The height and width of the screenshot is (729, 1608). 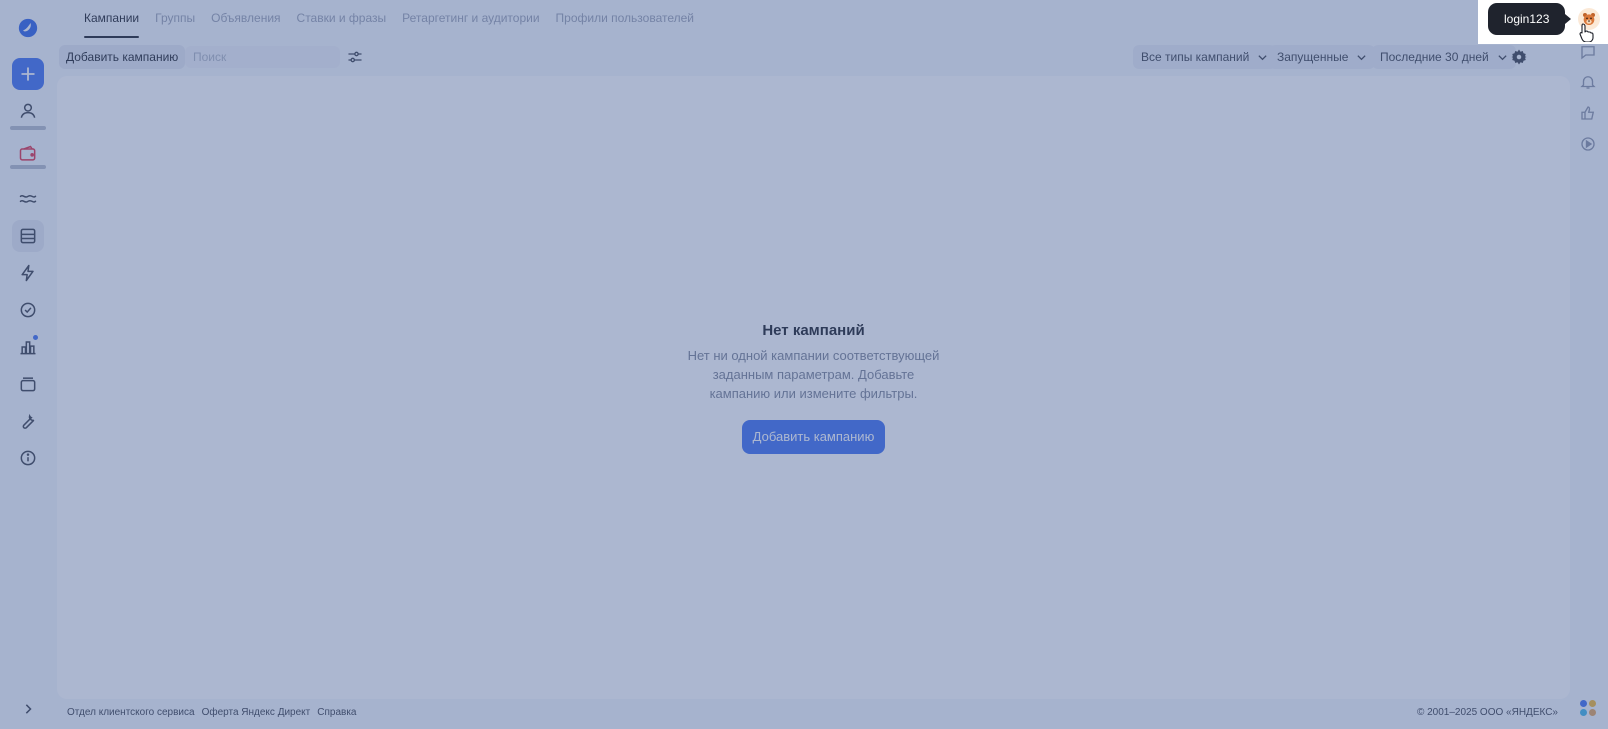 I want to click on status-label: Запущенные, so click(x=1313, y=57).